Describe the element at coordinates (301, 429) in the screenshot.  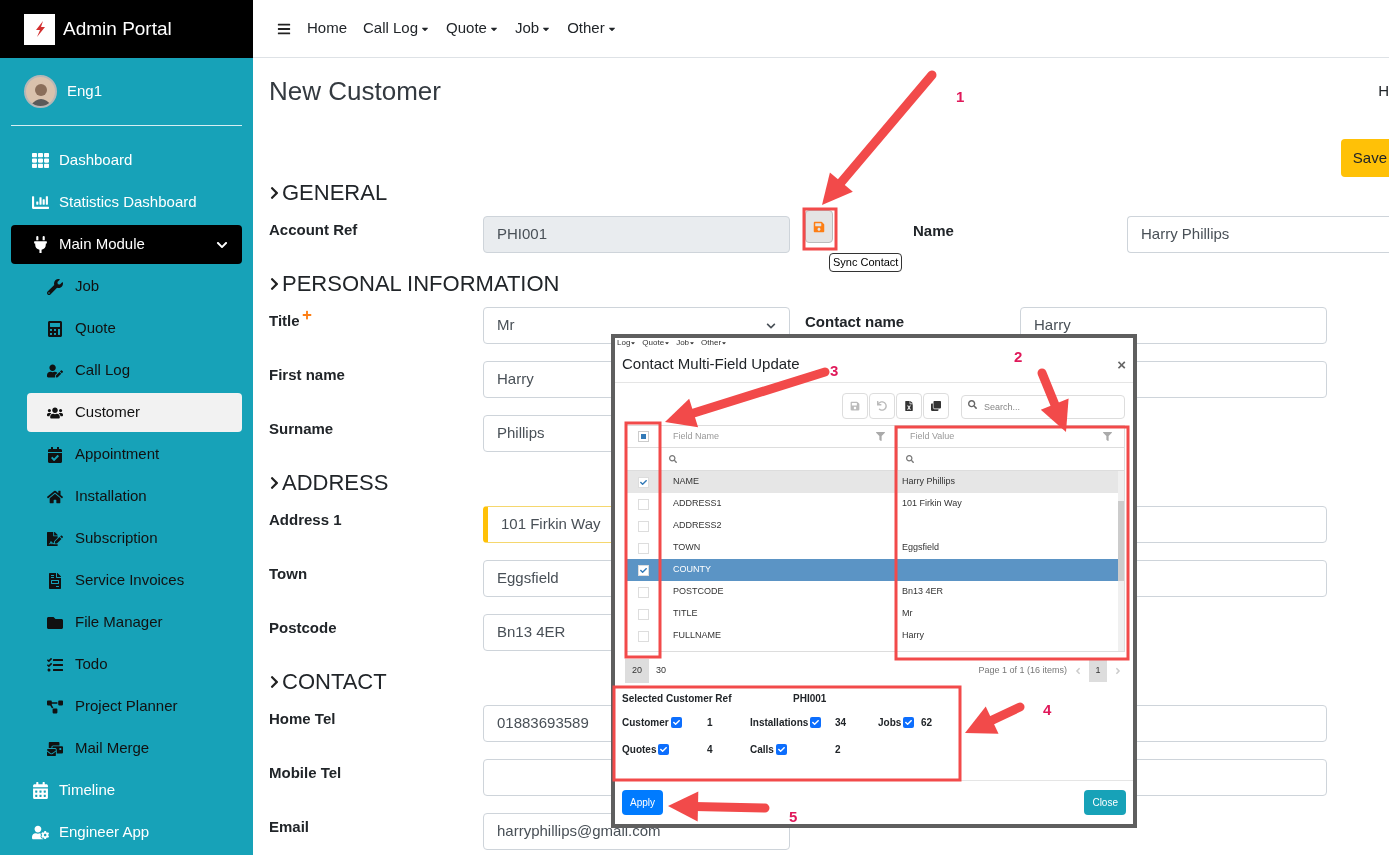
I see `field-label: Surname` at that location.